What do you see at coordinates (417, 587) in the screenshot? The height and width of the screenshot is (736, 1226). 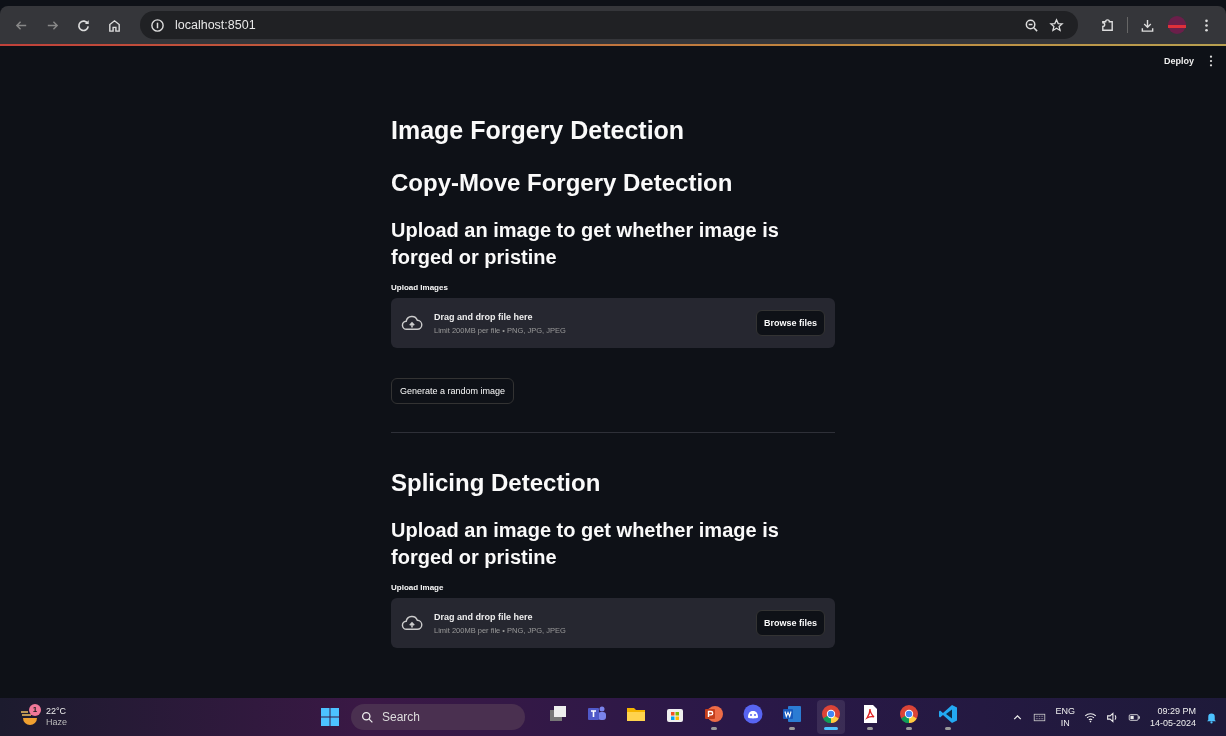 I see `uploader-label: Upload Image` at bounding box center [417, 587].